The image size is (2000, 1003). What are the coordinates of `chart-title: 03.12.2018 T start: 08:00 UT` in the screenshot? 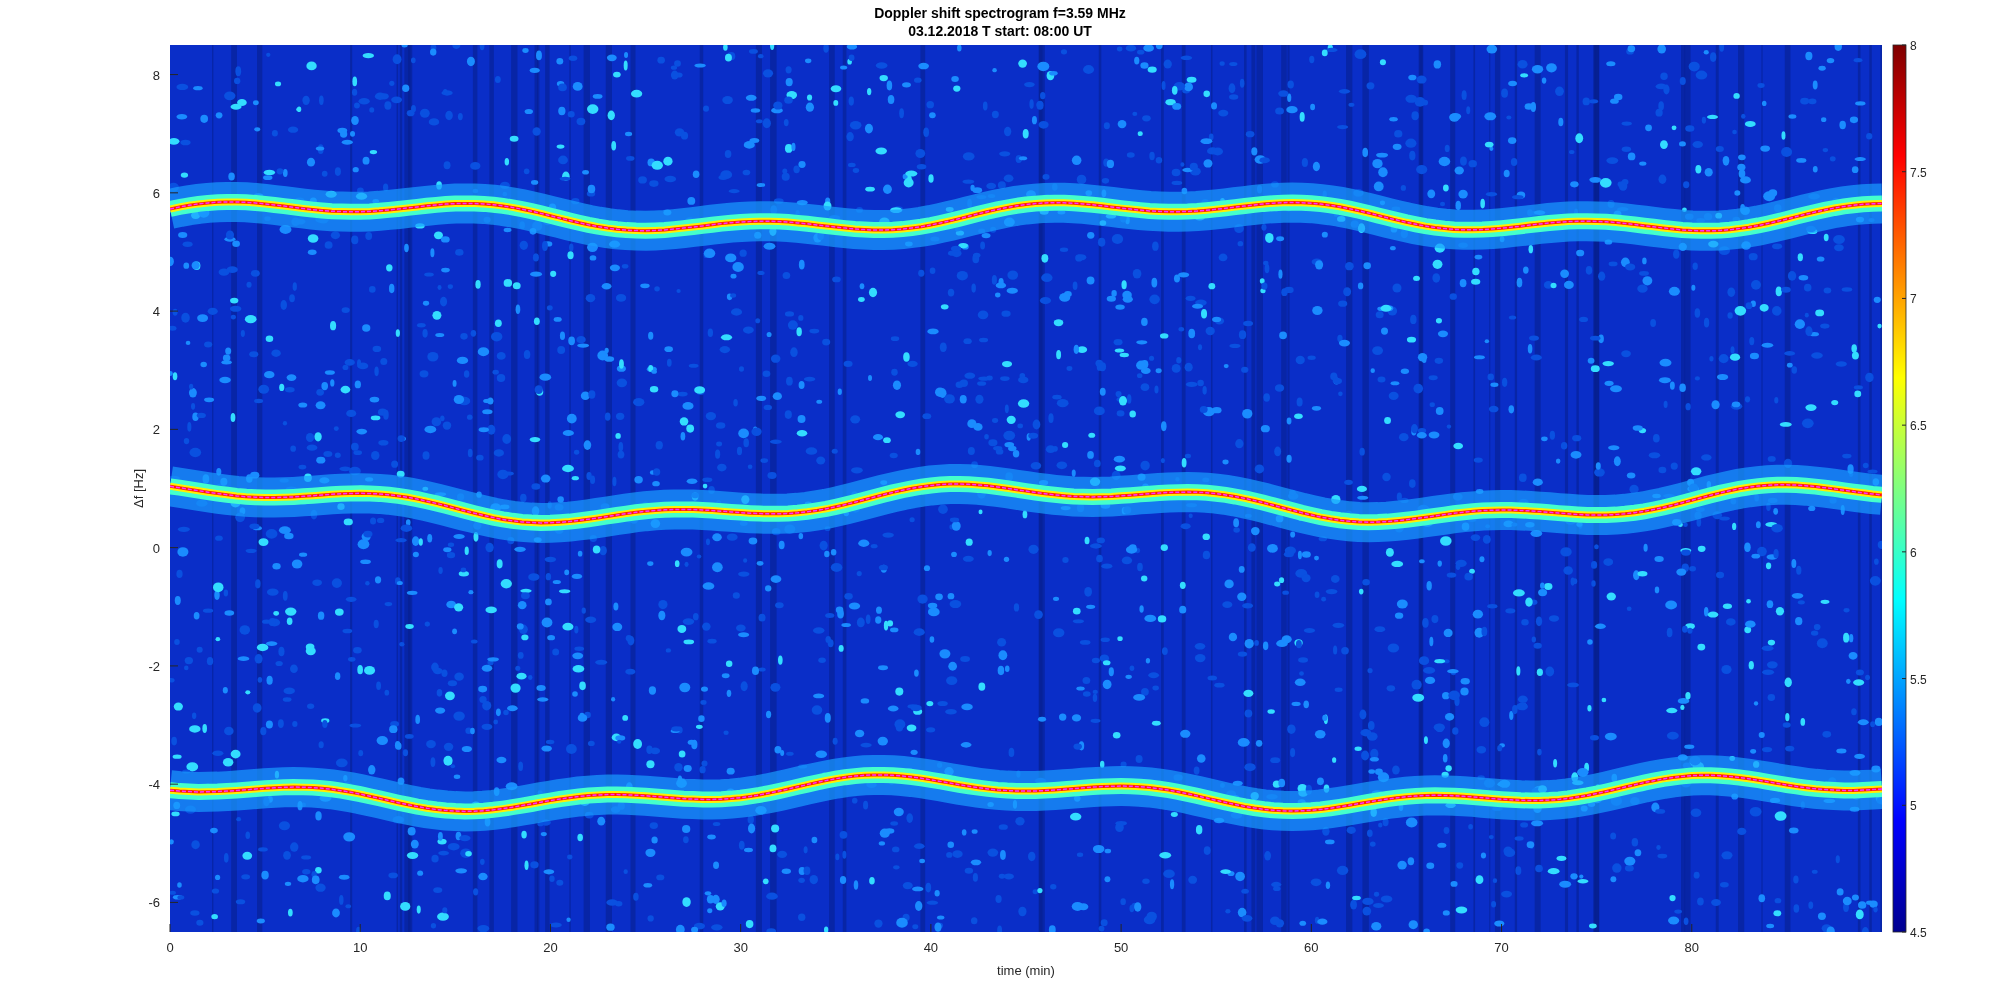 It's located at (1000, 31).